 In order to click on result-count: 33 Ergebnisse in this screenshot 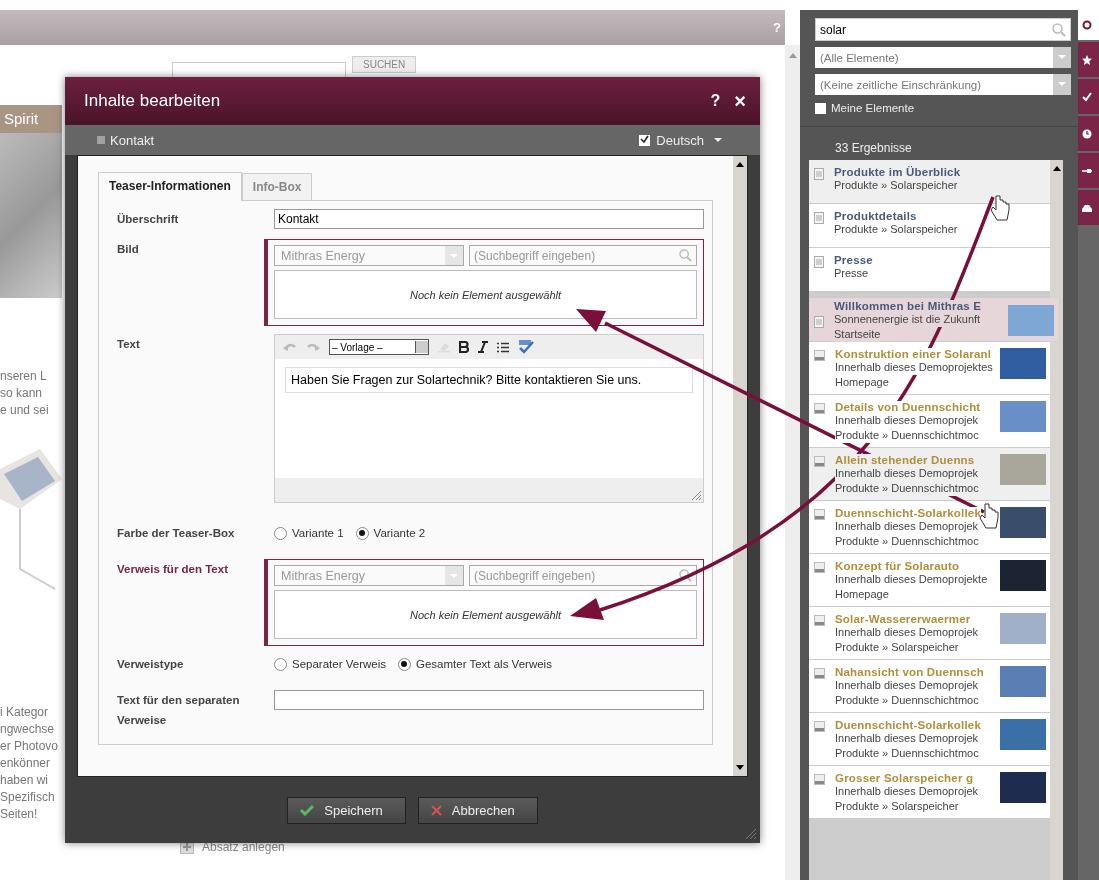, I will do `click(874, 148)`.